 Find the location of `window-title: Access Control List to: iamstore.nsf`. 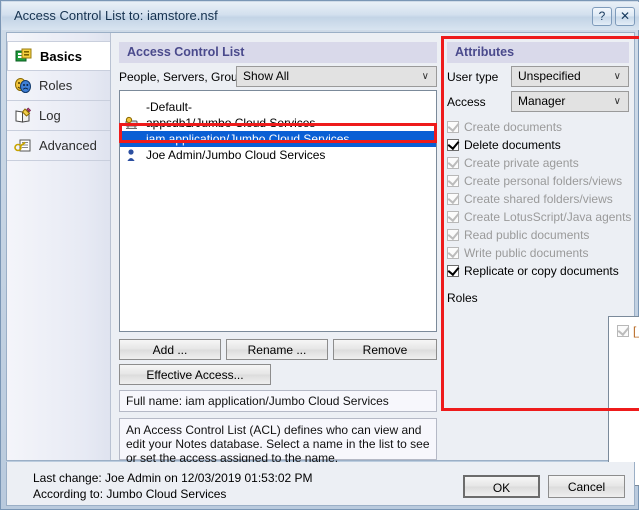

window-title: Access Control List to: iamstore.nsf is located at coordinates (116, 15).